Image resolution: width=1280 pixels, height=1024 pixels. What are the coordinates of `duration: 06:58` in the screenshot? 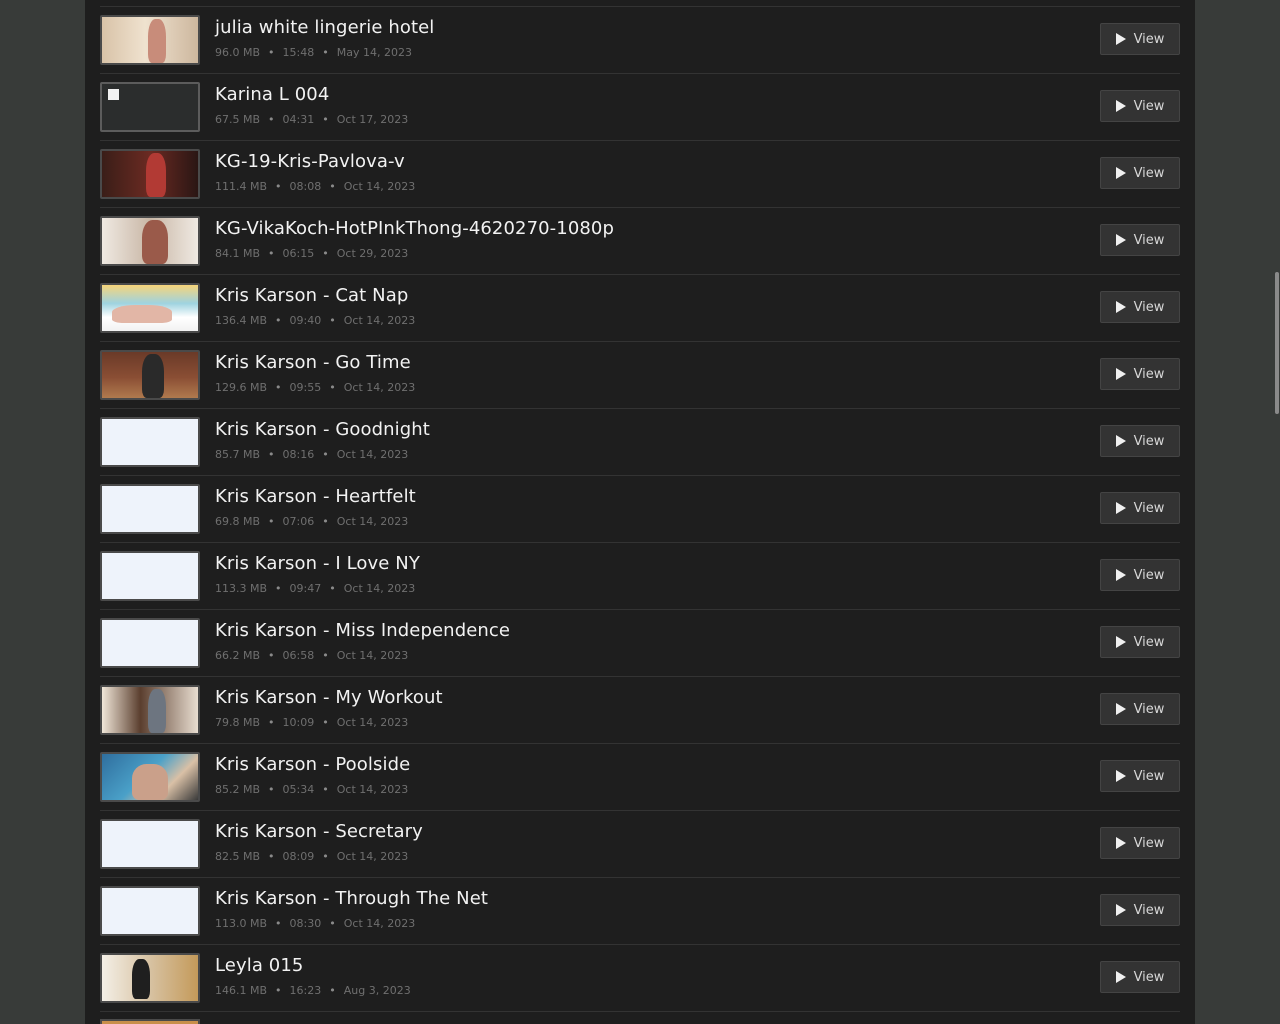 It's located at (298, 655).